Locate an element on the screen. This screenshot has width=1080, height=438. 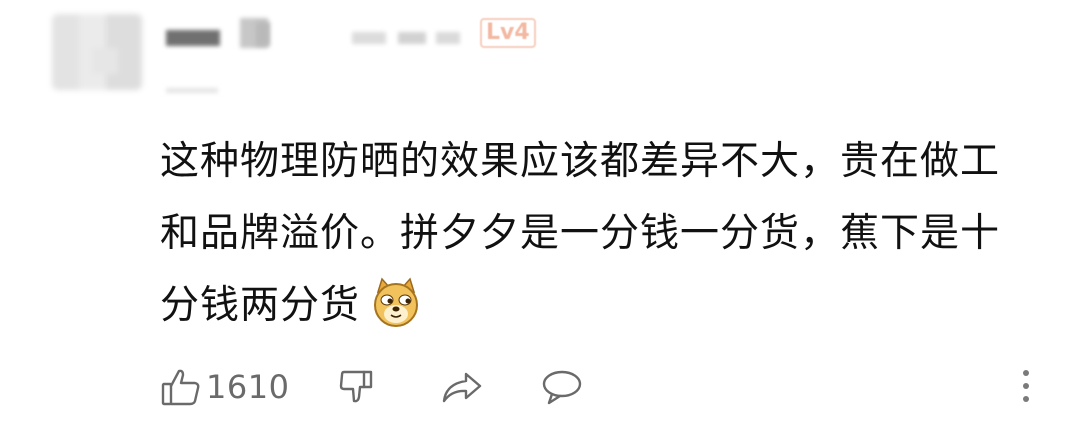
doge-emoji-icon is located at coordinates (396, 302).